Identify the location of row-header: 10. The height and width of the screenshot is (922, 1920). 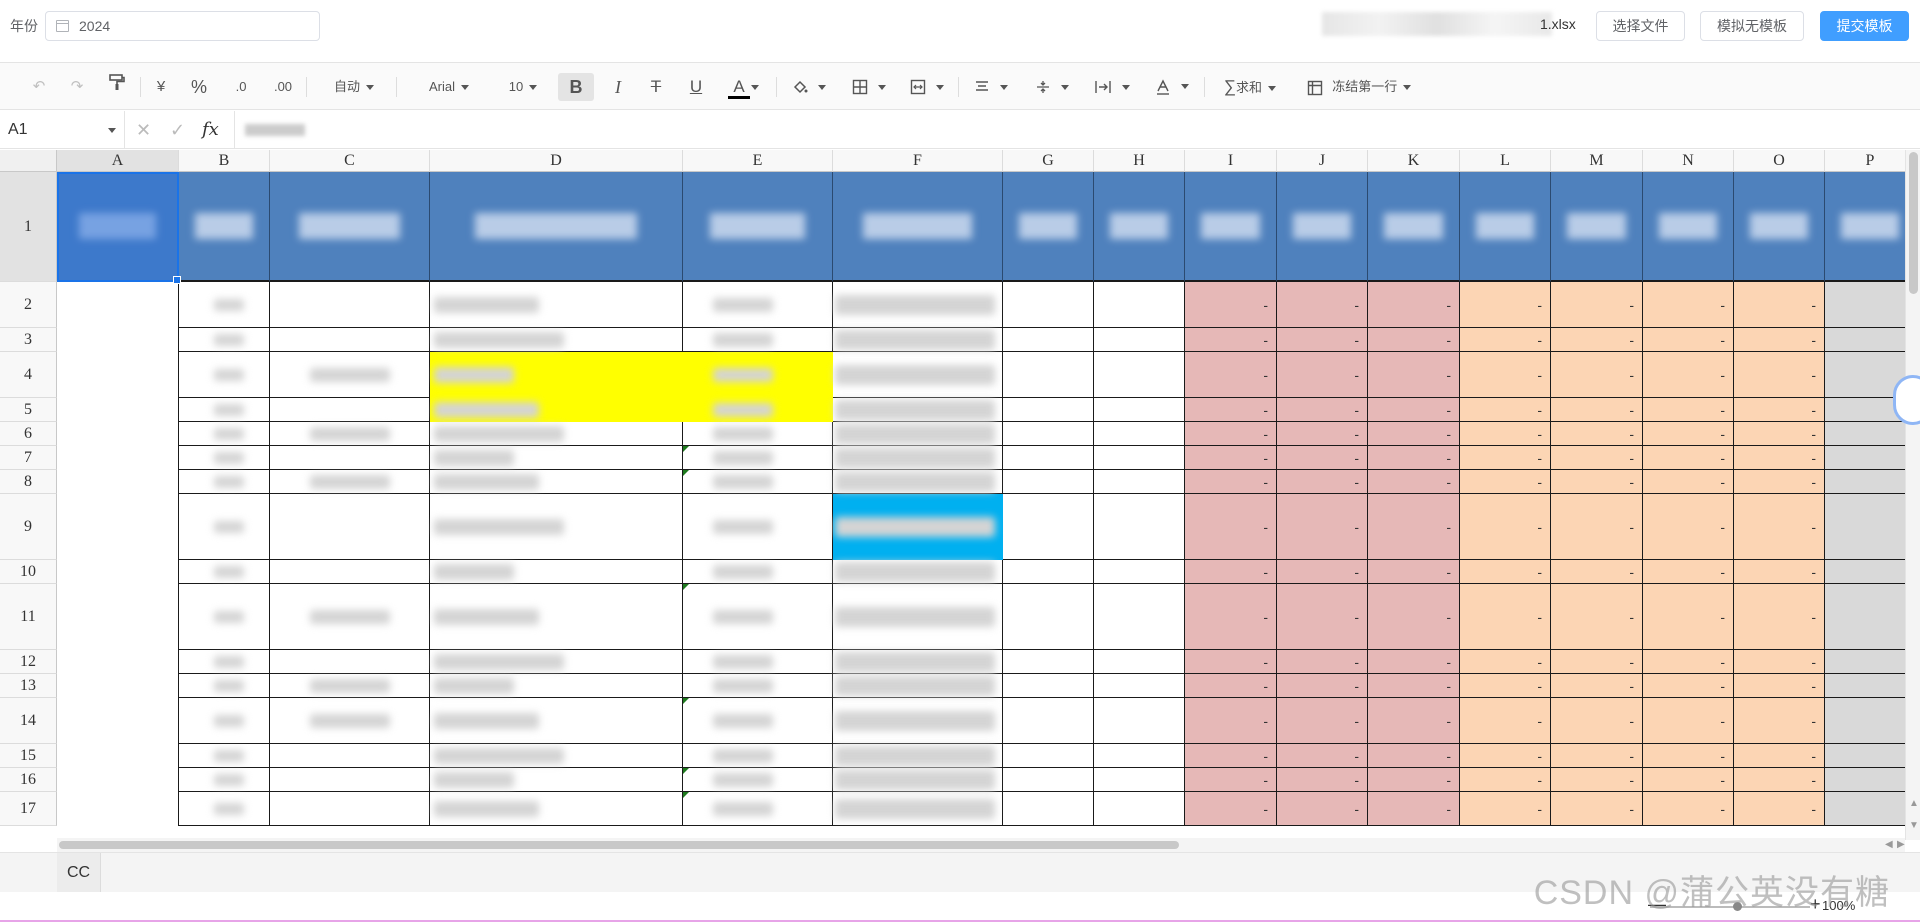
(28, 572).